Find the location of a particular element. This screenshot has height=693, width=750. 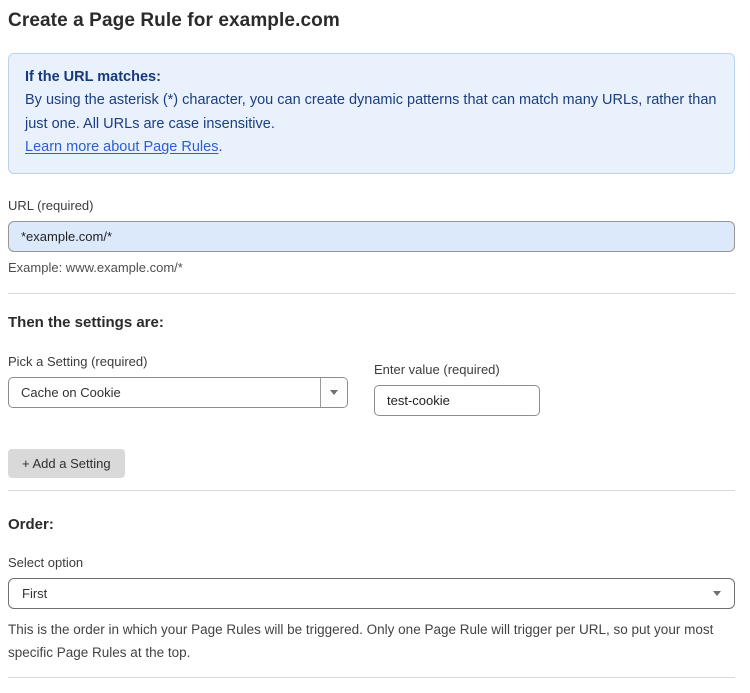

setting-picker-value: Cache on Cookie is located at coordinates (71, 392).